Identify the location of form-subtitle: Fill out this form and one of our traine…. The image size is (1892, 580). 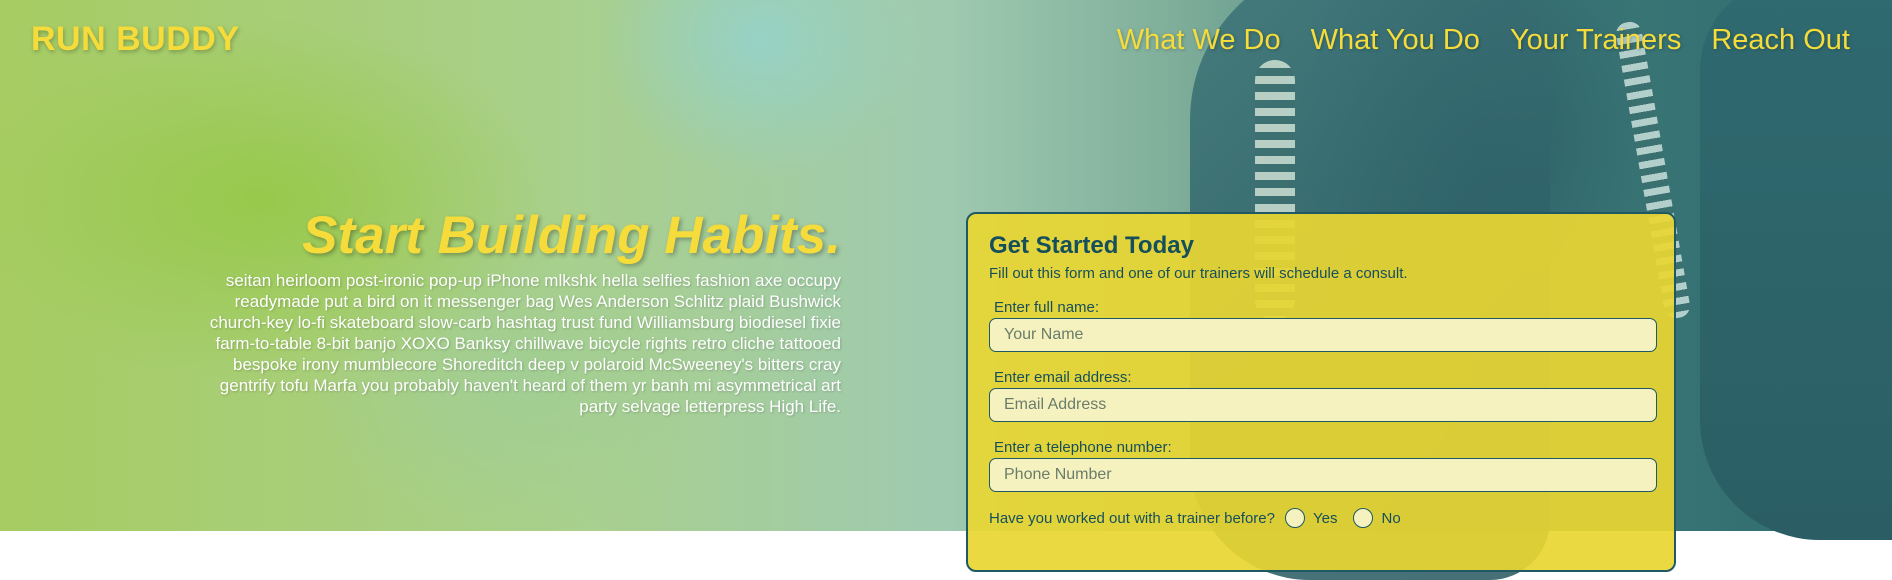
(1198, 273).